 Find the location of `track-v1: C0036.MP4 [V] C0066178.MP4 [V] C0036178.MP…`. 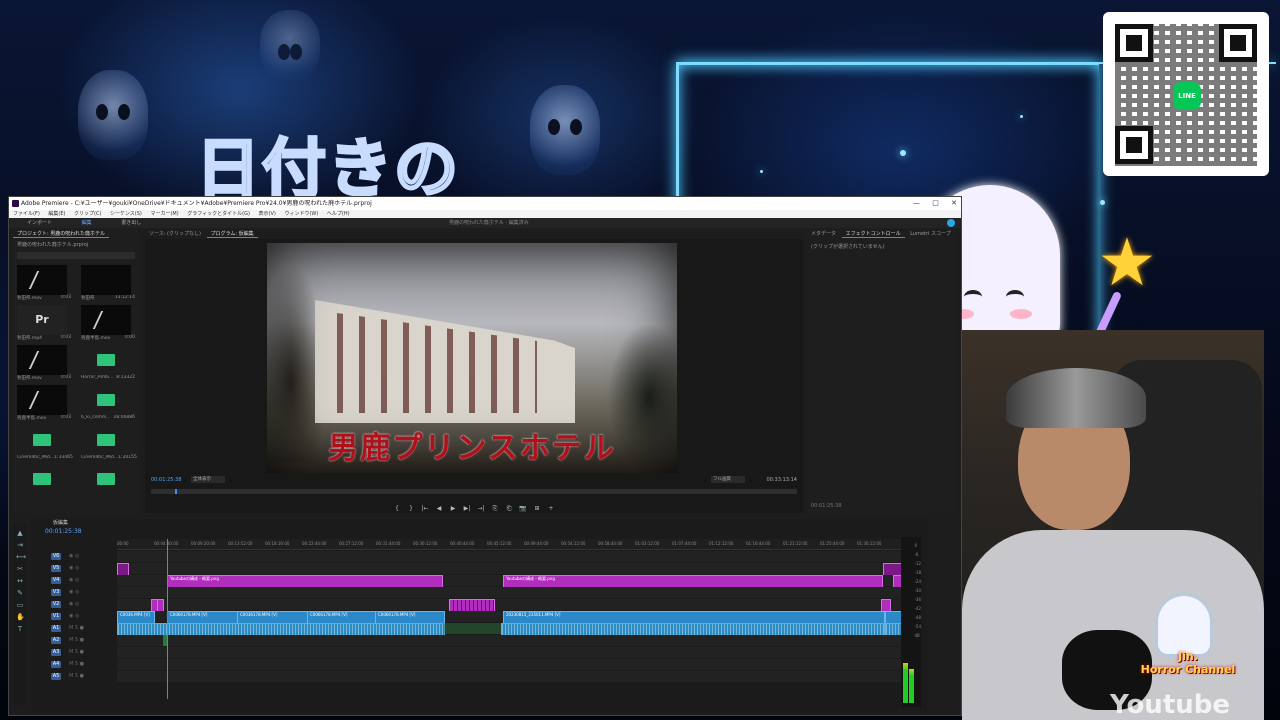

track-v1: C0036.MP4 [V] C0066178.MP4 [V] C0036178.MP… is located at coordinates (515, 617).